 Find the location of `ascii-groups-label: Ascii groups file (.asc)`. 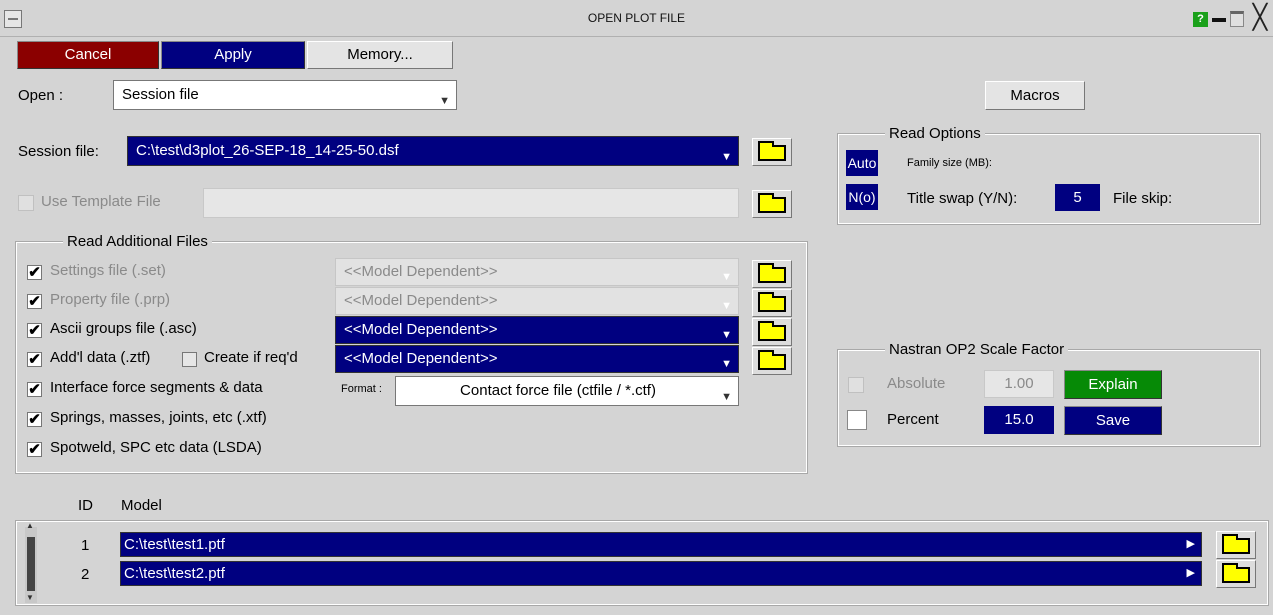

ascii-groups-label: Ascii groups file (.asc) is located at coordinates (123, 328).